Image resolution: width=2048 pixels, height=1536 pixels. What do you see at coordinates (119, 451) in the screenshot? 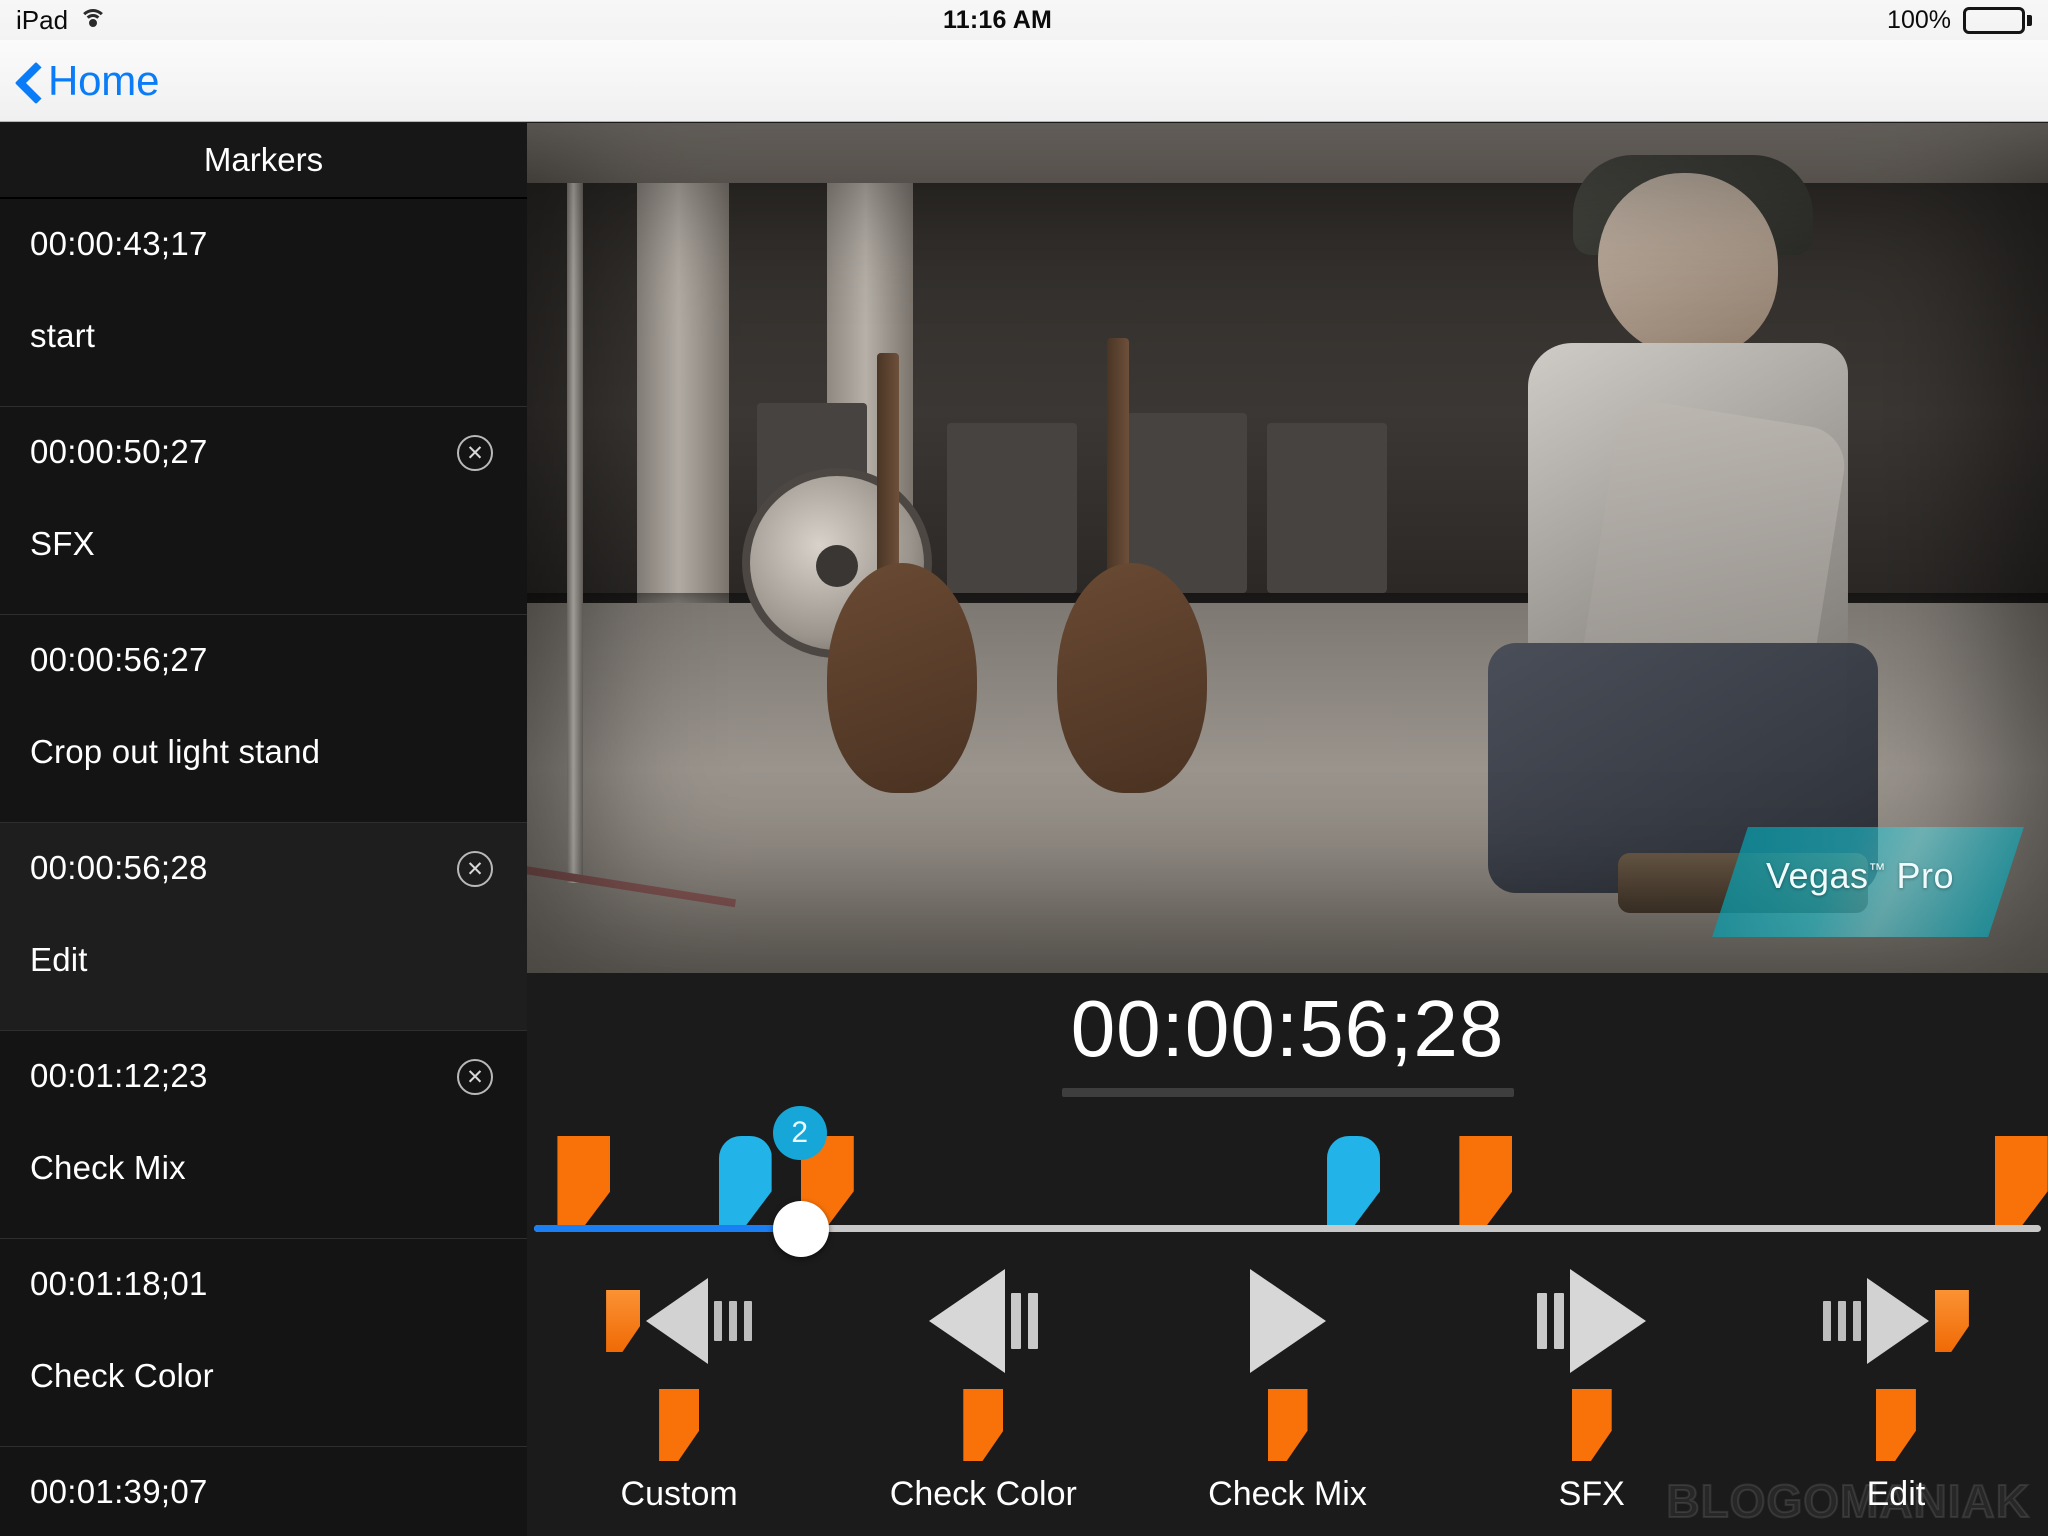
I see `marker-timecode: 00:00:50;27` at bounding box center [119, 451].